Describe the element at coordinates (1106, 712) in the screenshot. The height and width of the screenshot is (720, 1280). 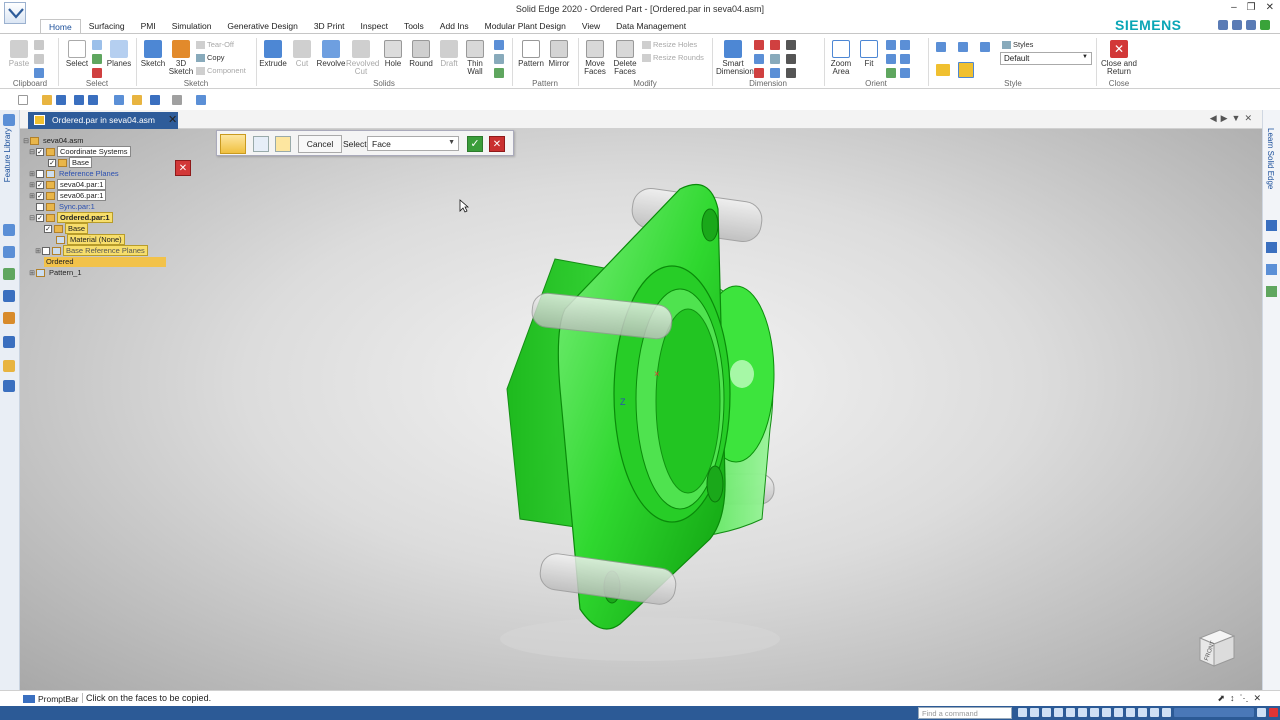
I see `shade-icon` at that location.